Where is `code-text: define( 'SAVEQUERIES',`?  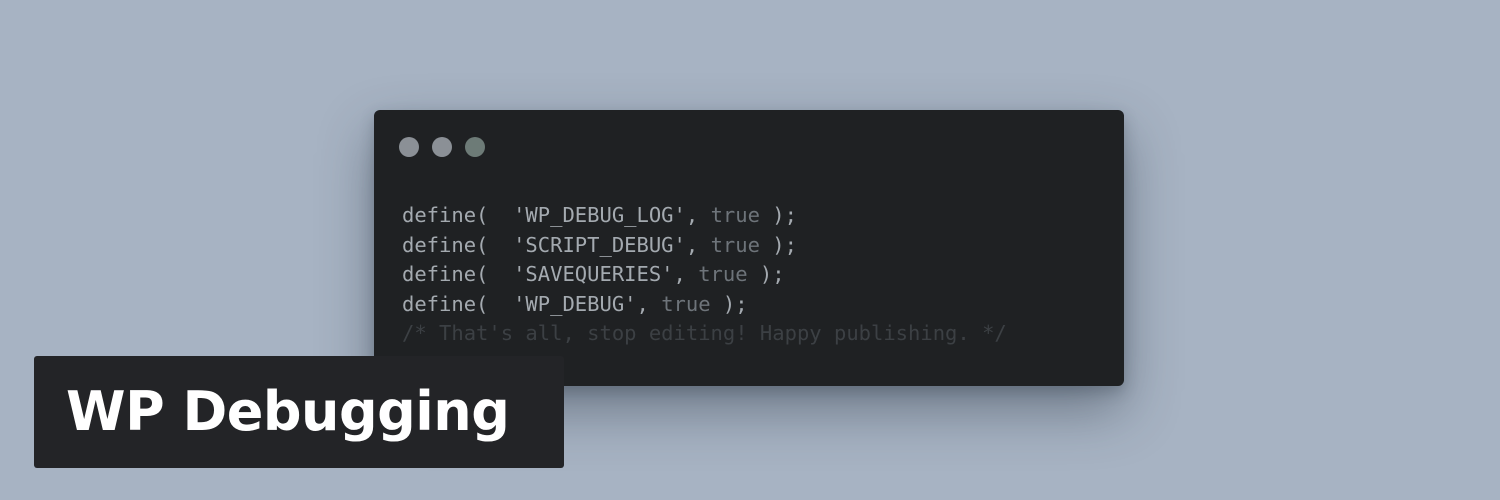
code-text: define( 'SAVEQUERIES', is located at coordinates (550, 274).